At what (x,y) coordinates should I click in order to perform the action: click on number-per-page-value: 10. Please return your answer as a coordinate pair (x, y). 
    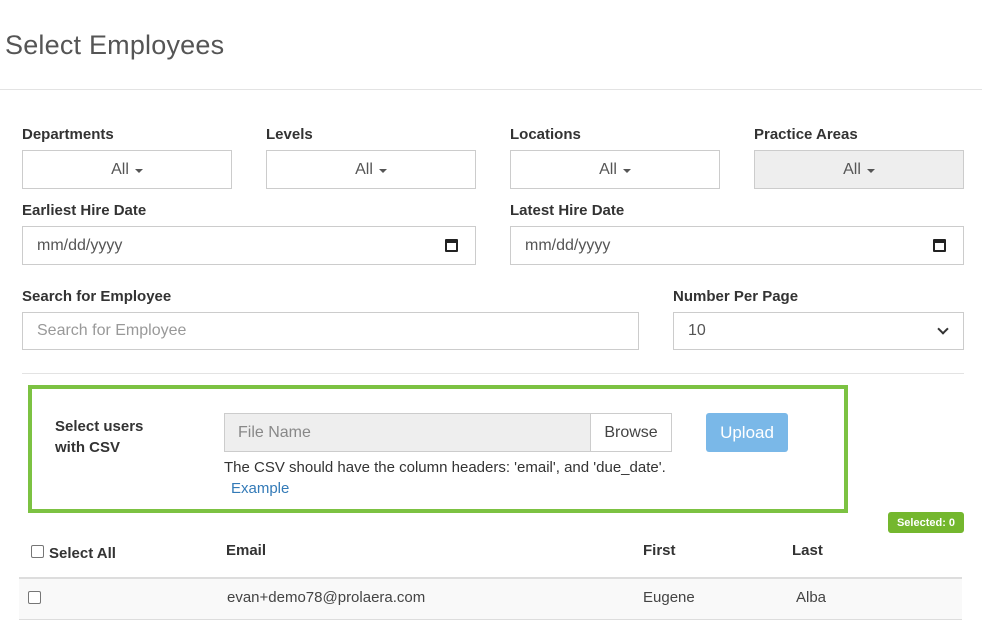
    Looking at the image, I should click on (697, 330).